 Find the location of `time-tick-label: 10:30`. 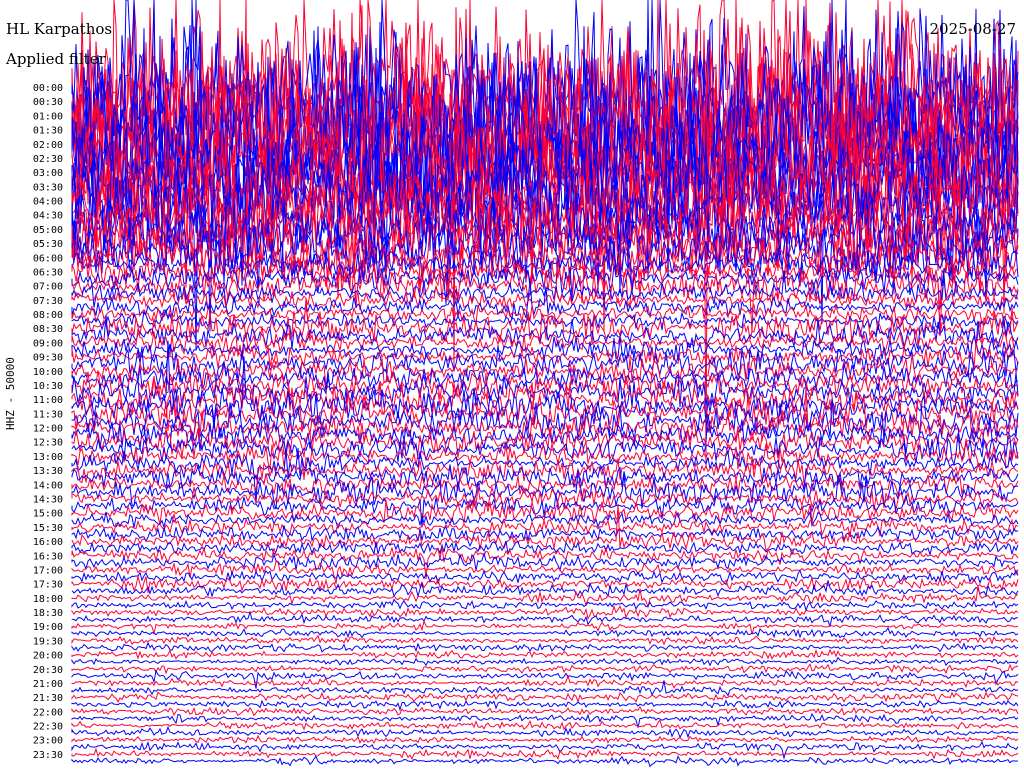

time-tick-label: 10:30 is located at coordinates (48, 386).